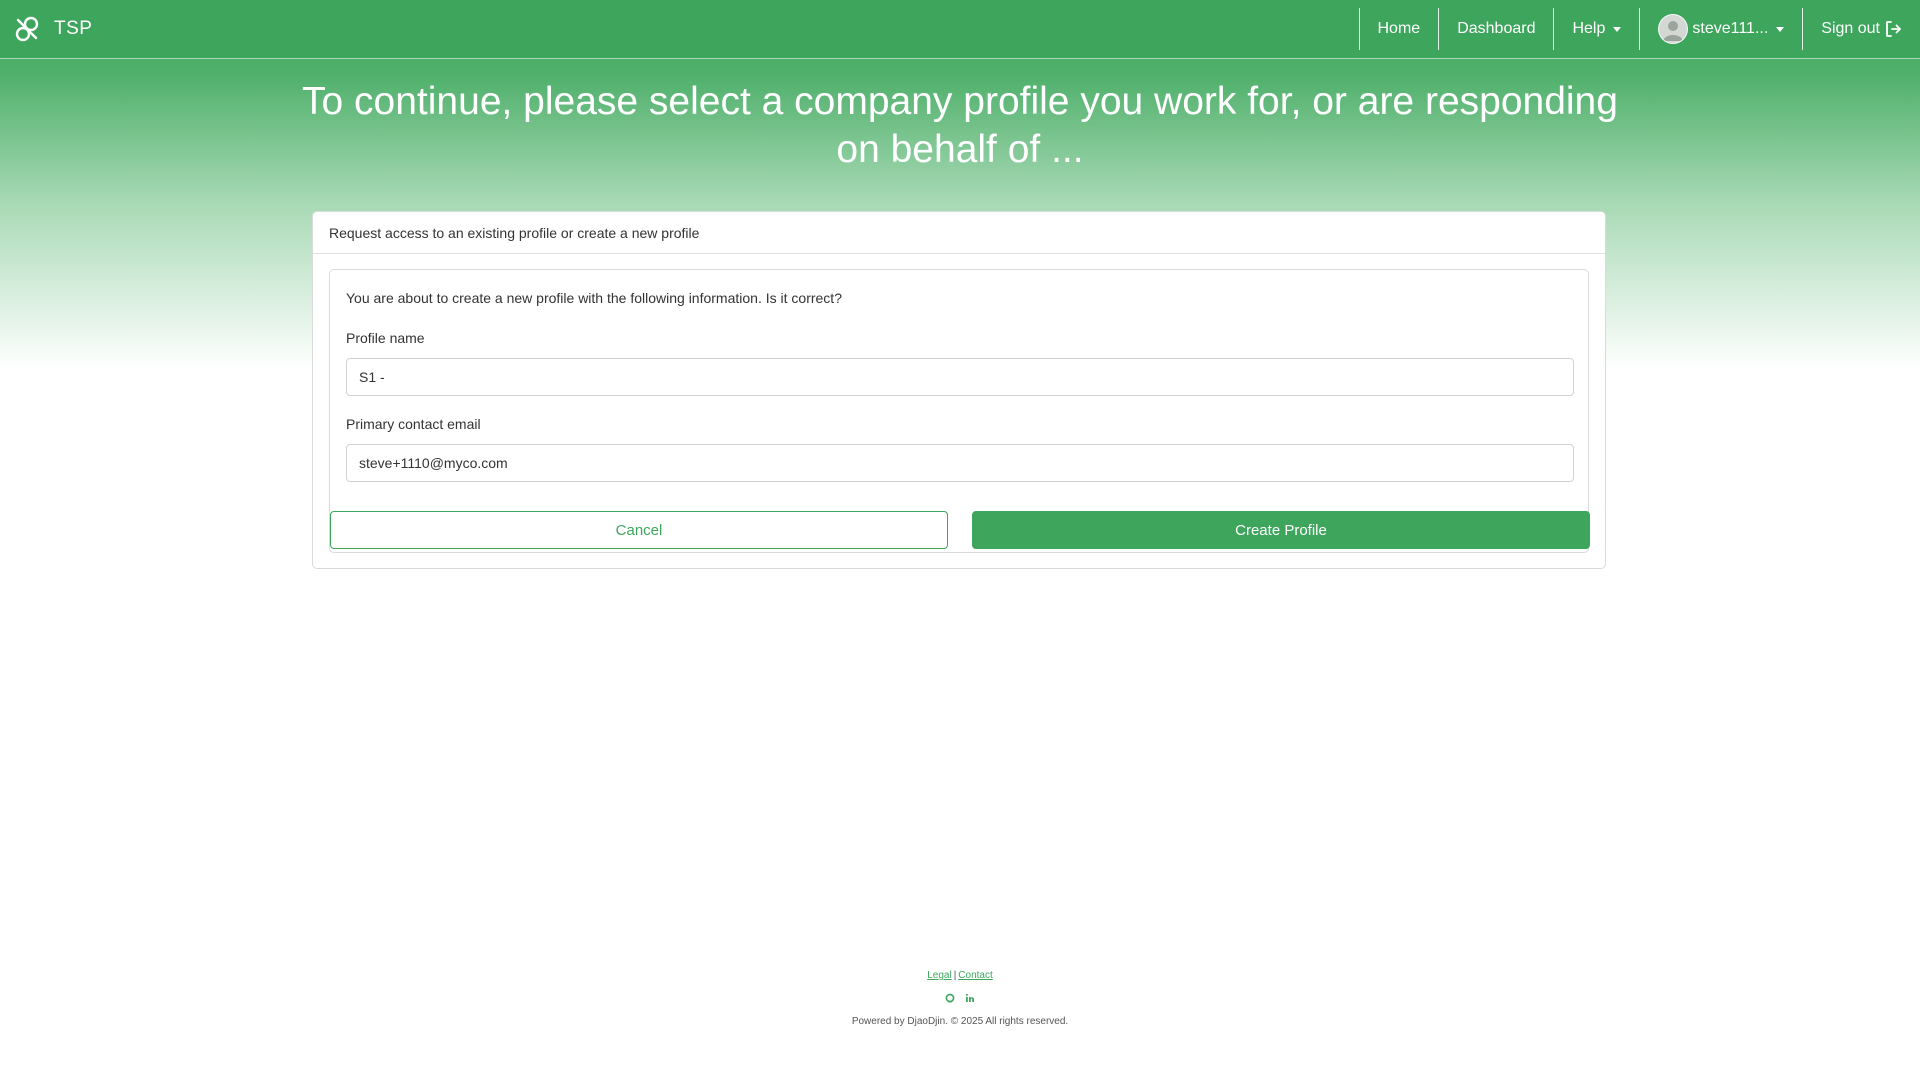 This screenshot has height=1080, width=1920. What do you see at coordinates (1589, 28) in the screenshot?
I see `nav-help-label: Help` at bounding box center [1589, 28].